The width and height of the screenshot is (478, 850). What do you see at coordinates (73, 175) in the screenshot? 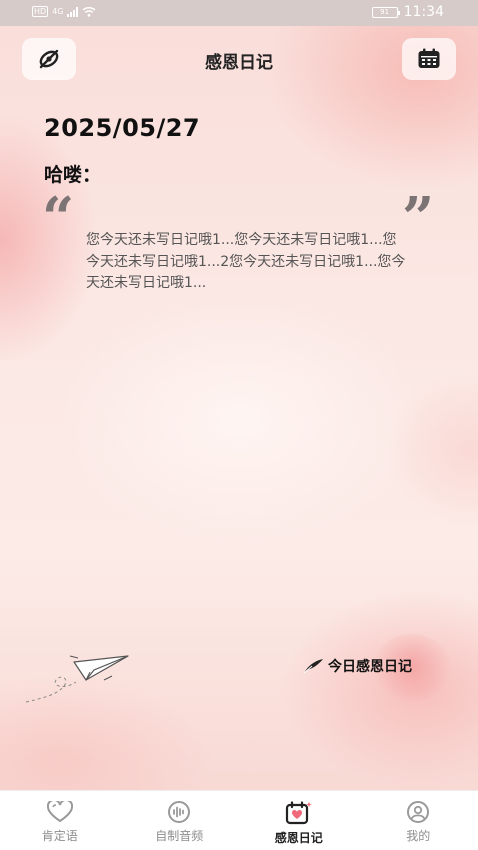
I see `greeting: 哈喽：` at bounding box center [73, 175].